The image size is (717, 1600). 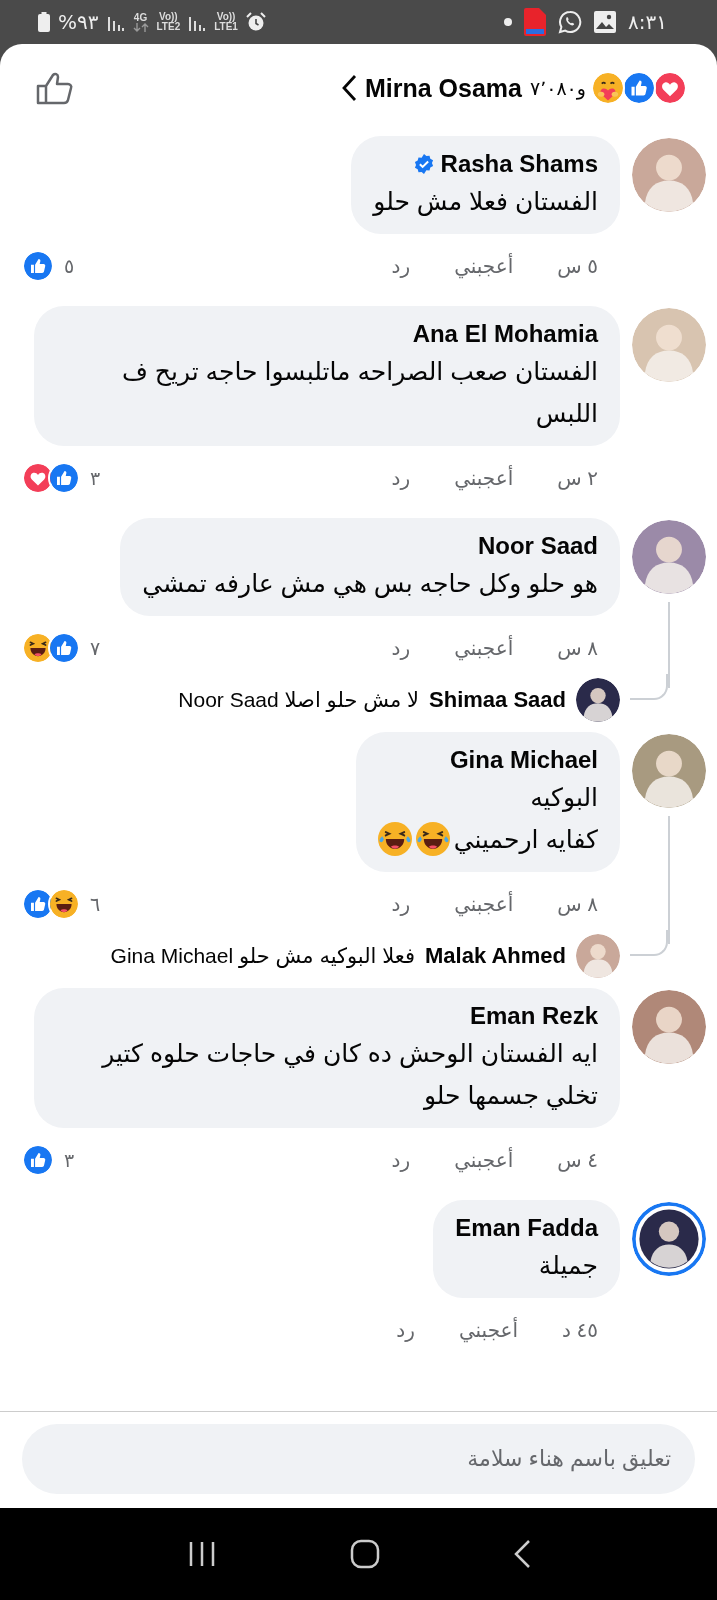 I want to click on chevron-left-icon, so click(x=348, y=88).